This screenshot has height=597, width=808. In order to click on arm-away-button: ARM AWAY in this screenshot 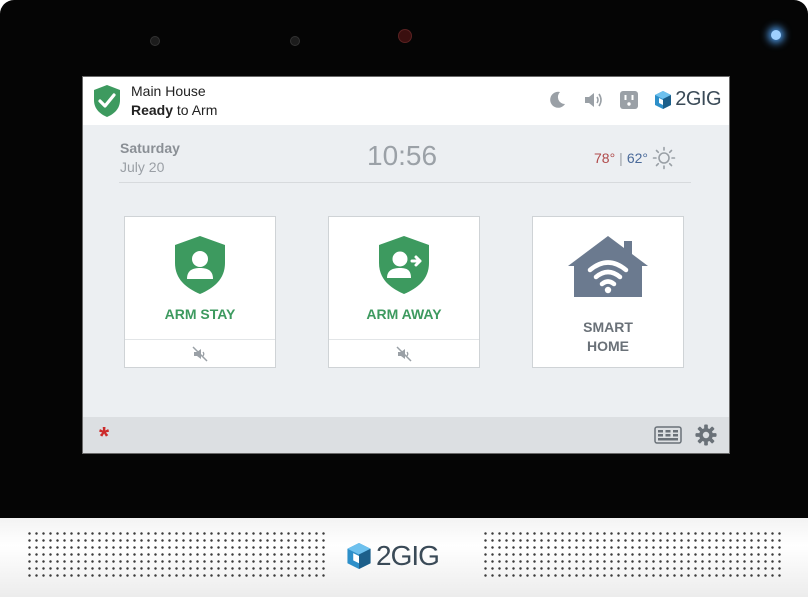, I will do `click(404, 292)`.